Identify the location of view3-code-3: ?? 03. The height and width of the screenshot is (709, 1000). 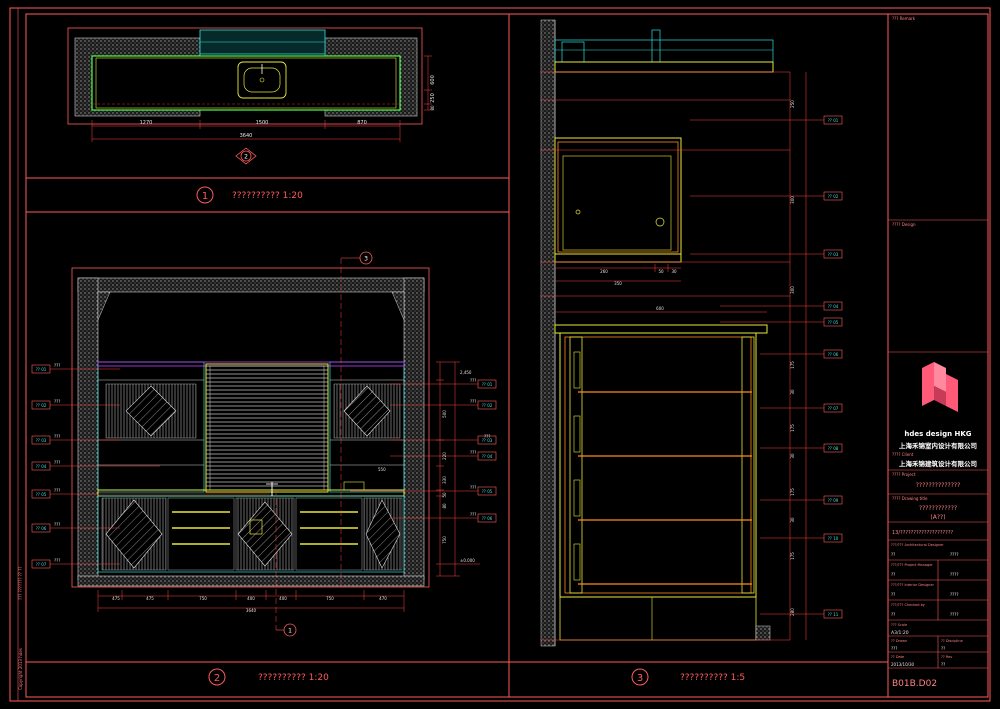
(833, 254).